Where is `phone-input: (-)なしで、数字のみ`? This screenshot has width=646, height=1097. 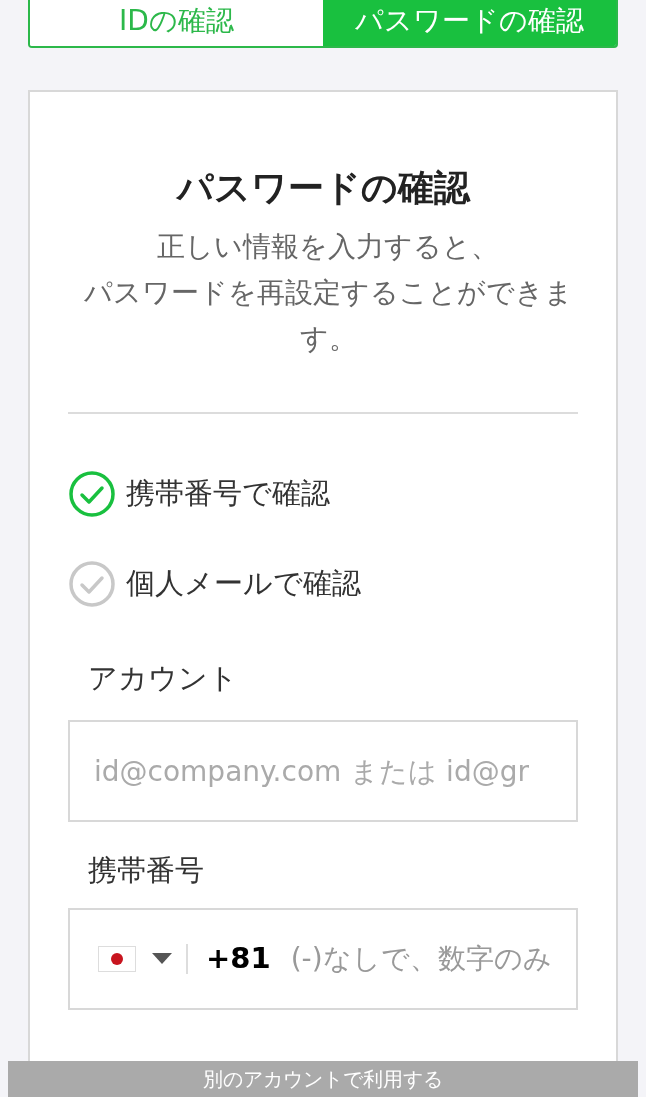
phone-input: (-)なしで、数字のみ is located at coordinates (433, 959).